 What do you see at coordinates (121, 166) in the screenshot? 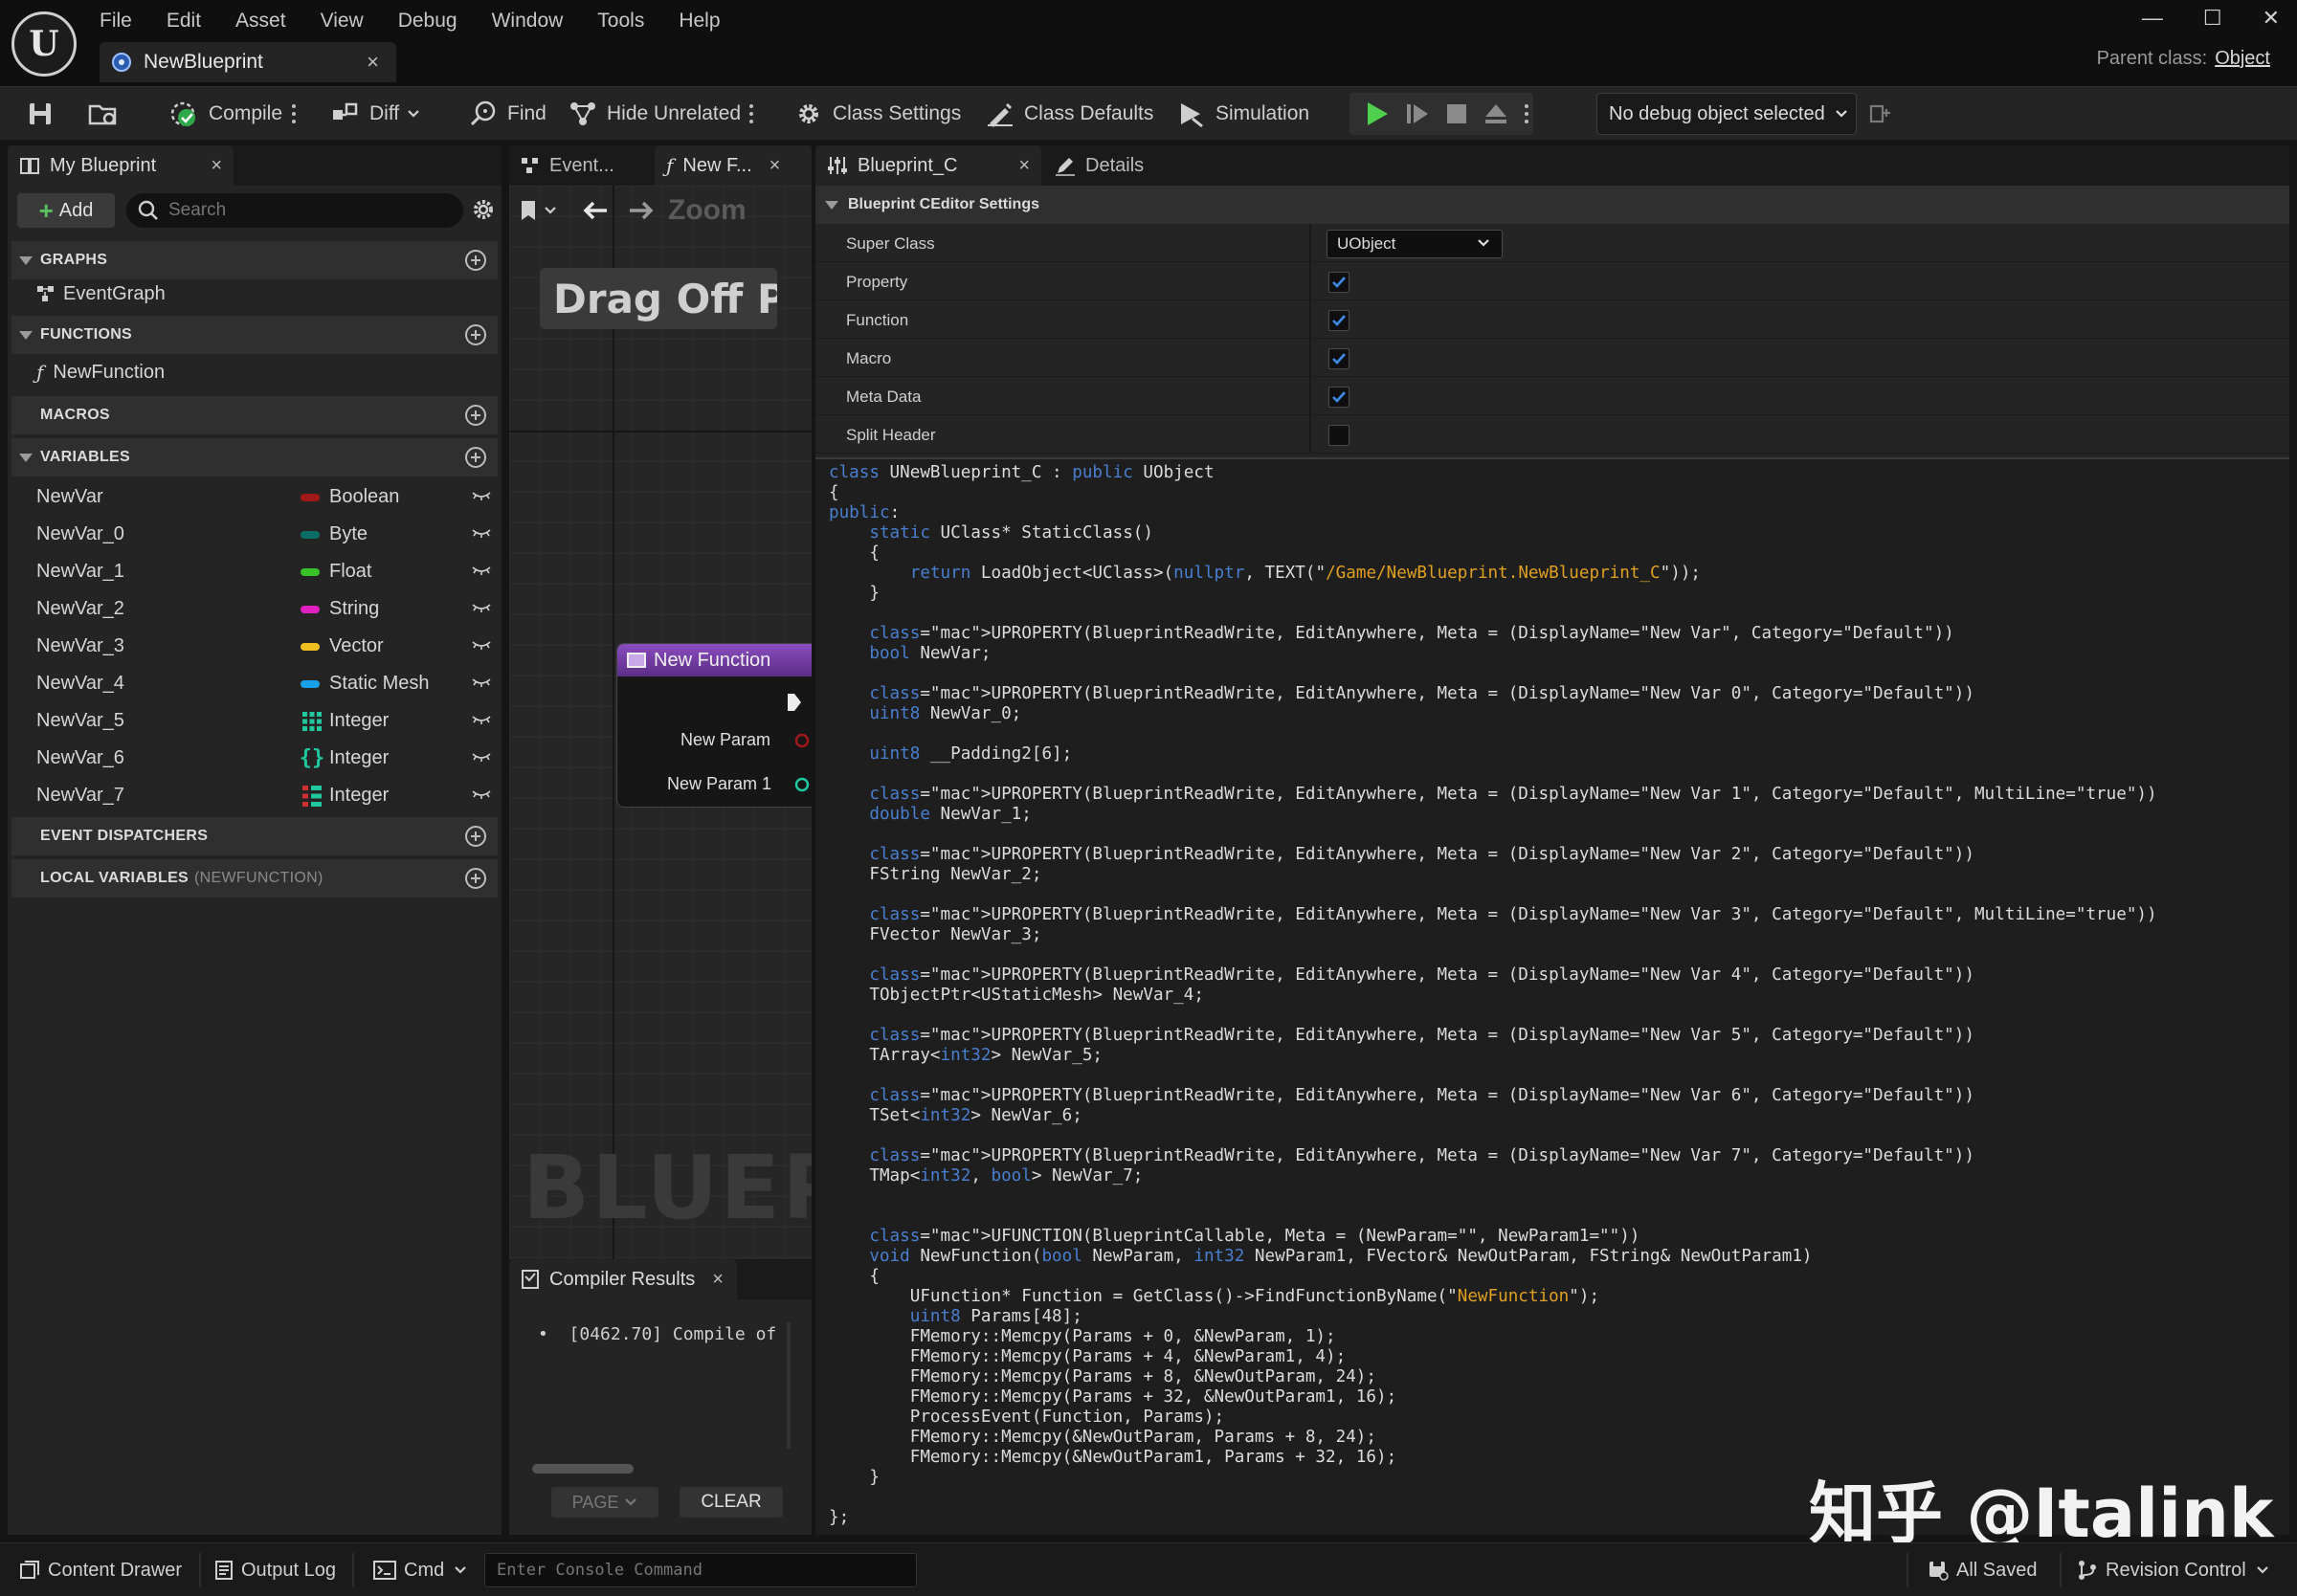
I see `tab-my-blueprint: My Blueprint ×` at bounding box center [121, 166].